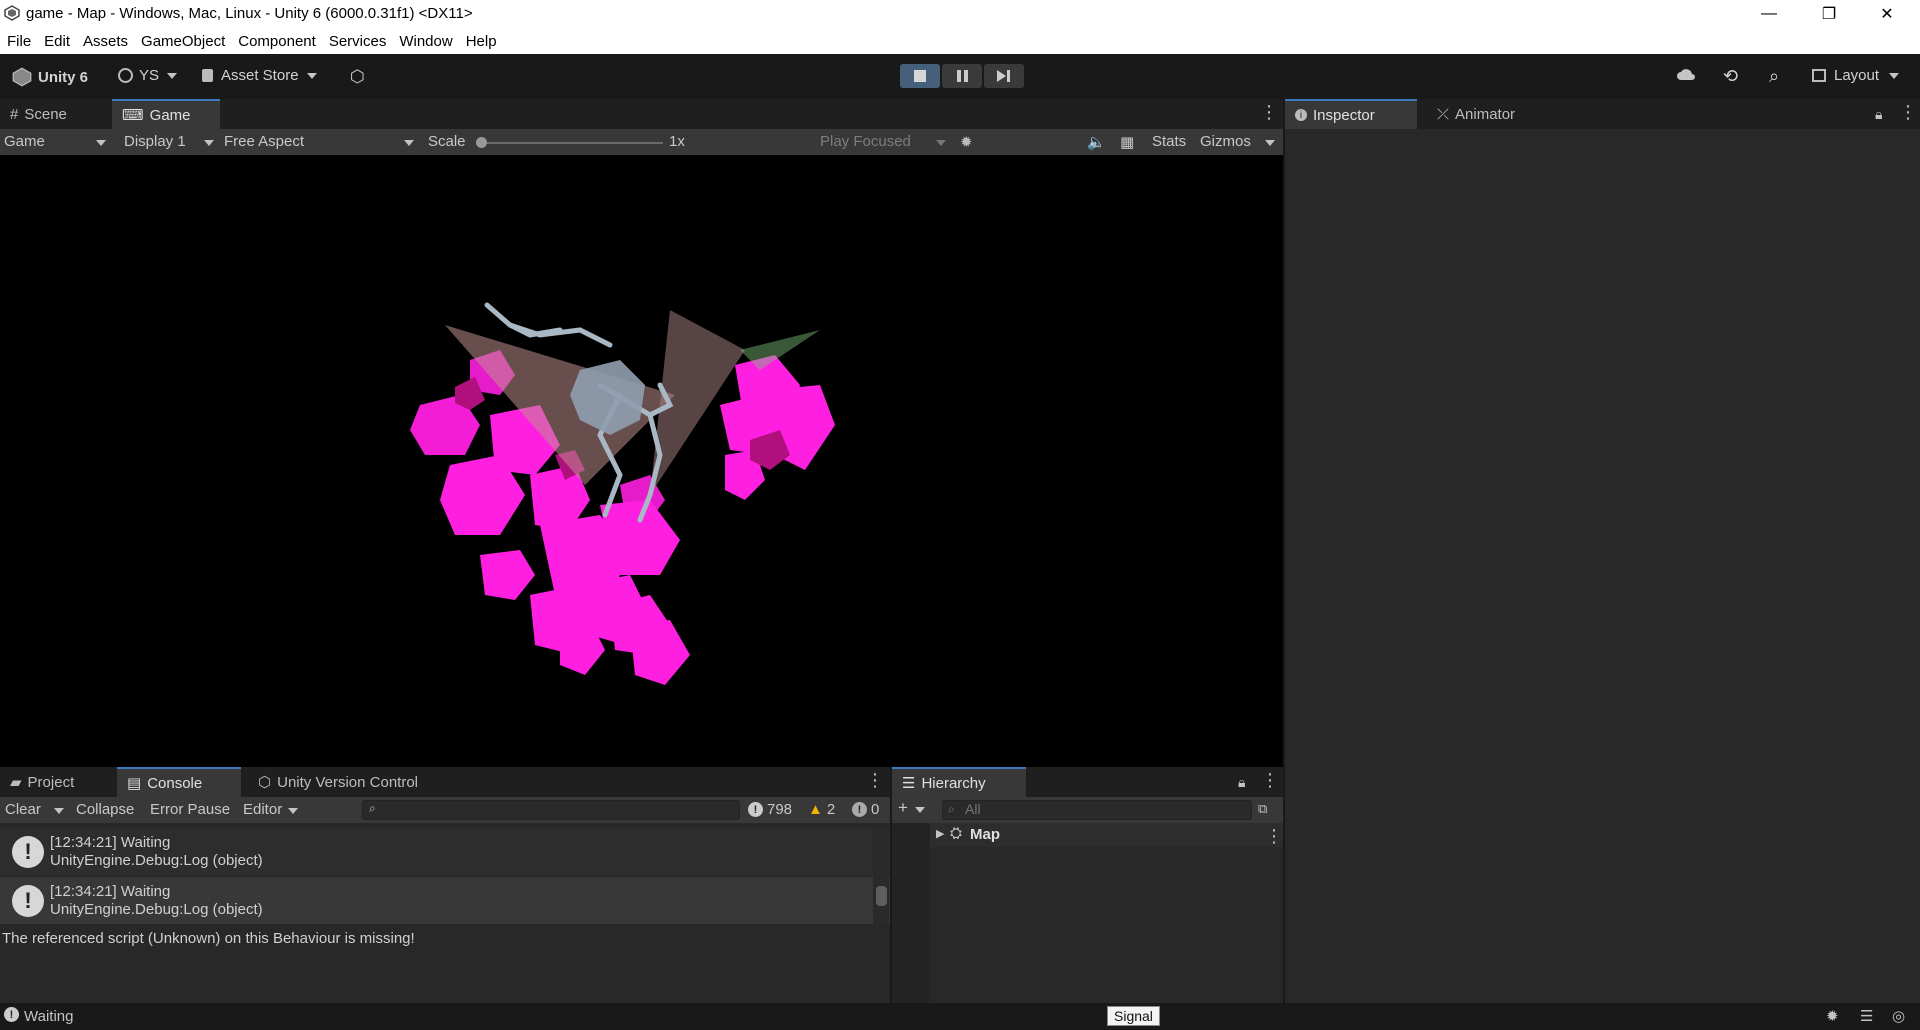 This screenshot has width=1920, height=1030. Describe the element at coordinates (105, 809) in the screenshot. I see `collapse-button: Collapse` at that location.